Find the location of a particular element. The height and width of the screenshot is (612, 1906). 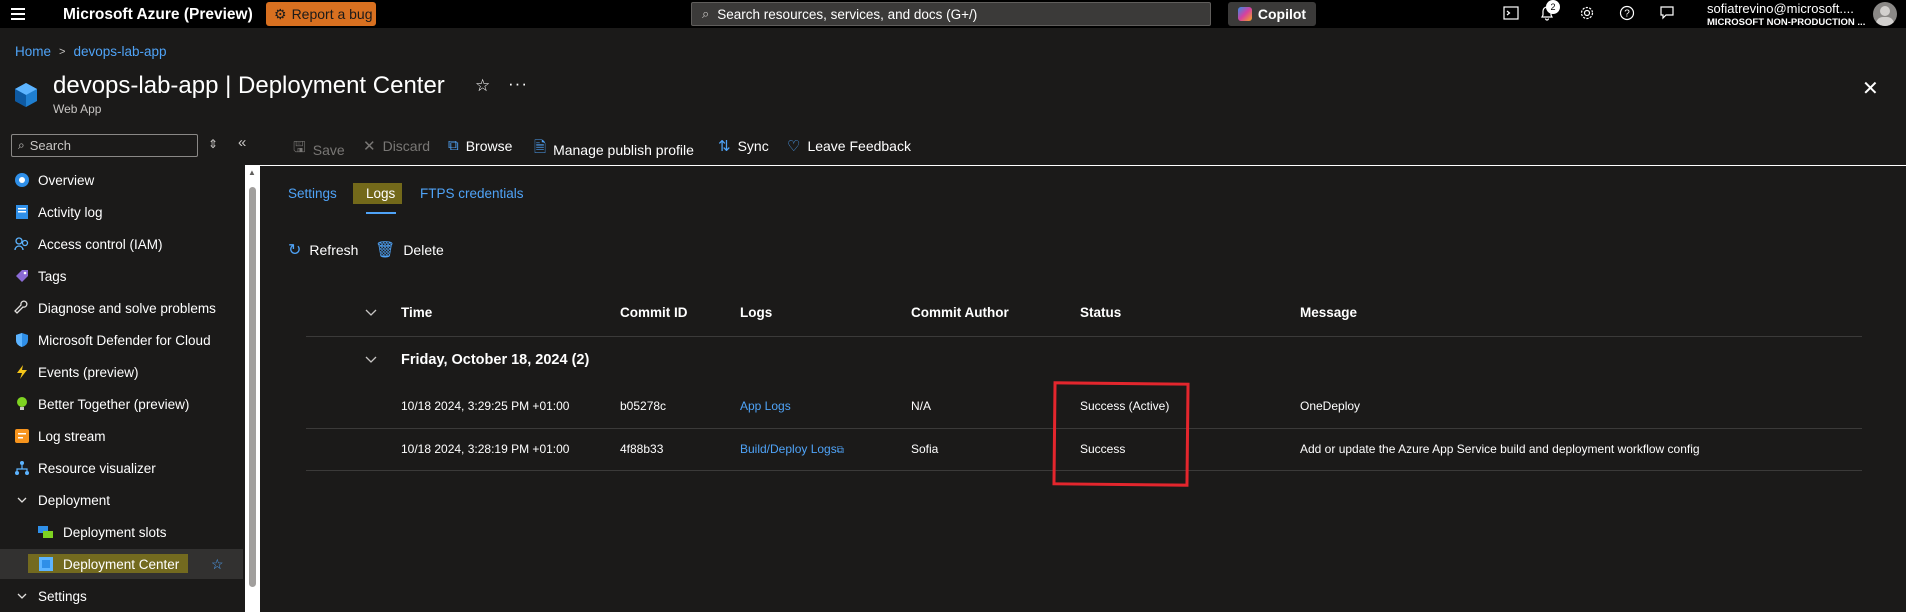

sort-icon: ⇕ is located at coordinates (213, 144).